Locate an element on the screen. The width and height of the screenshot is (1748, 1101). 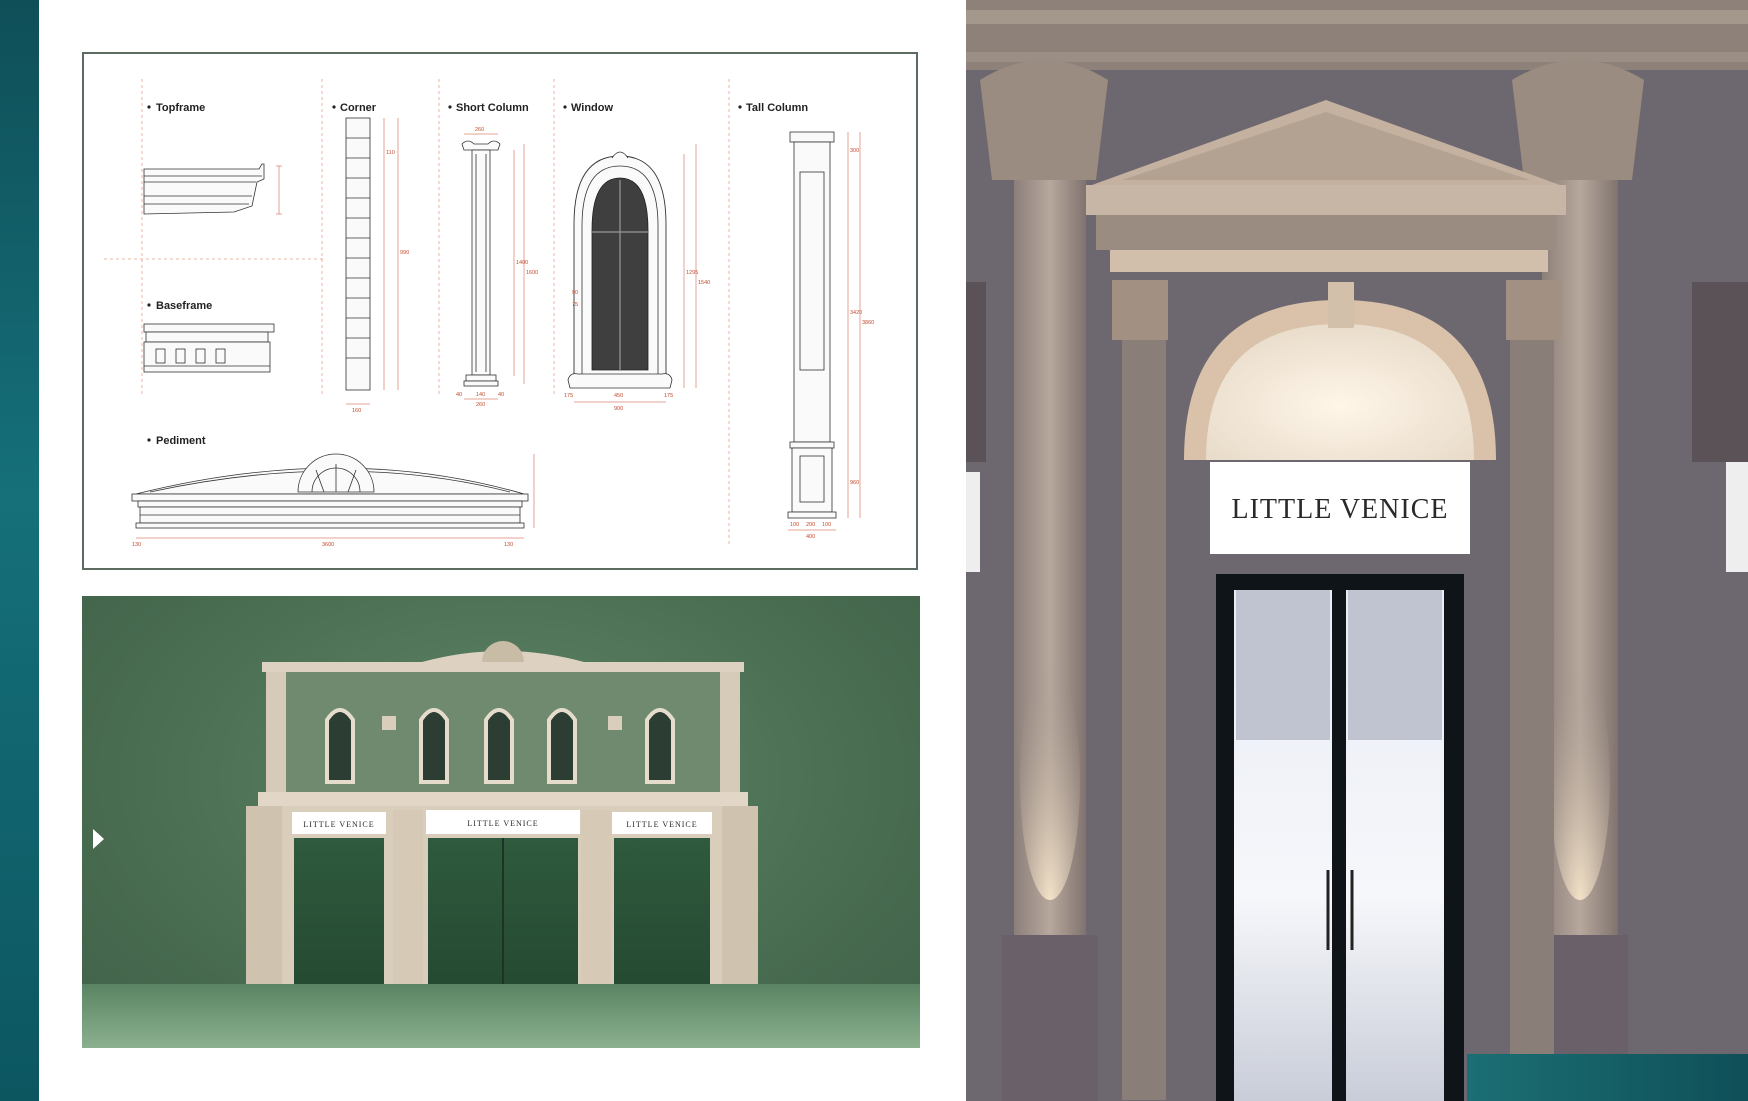
svg-text: 300 is located at coordinates (854, 151).